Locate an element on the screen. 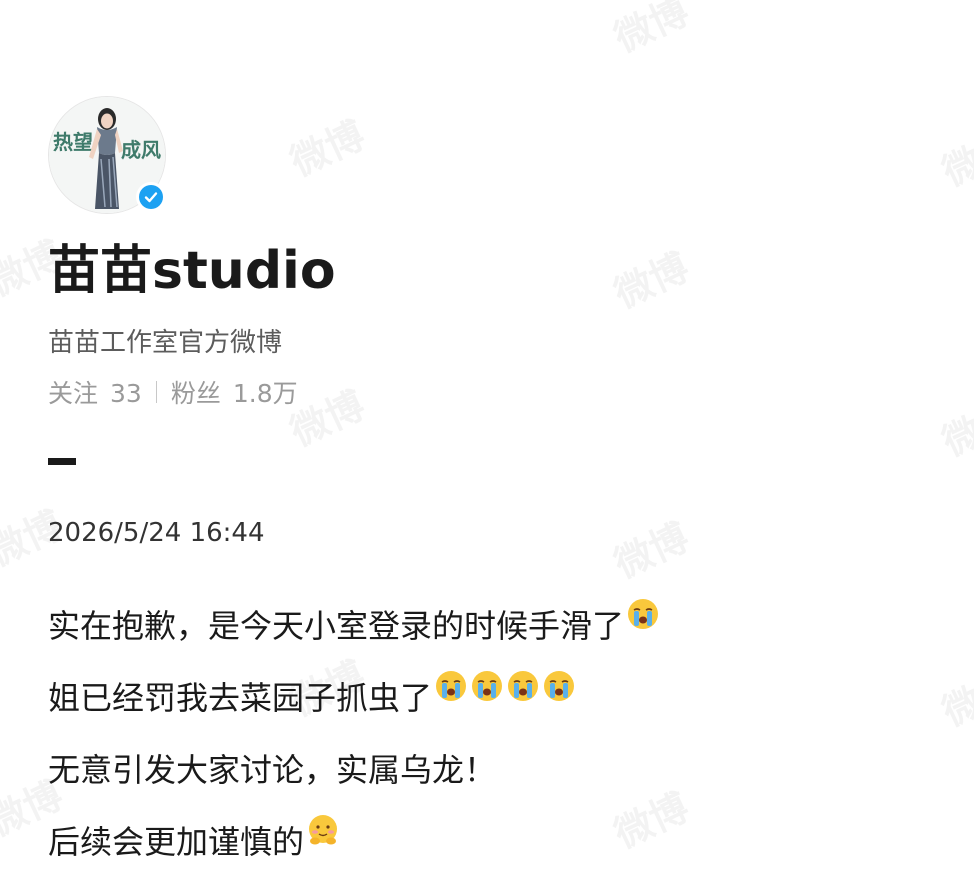 The height and width of the screenshot is (878, 974). post-line: 后续会更加谨慎的 is located at coordinates (354, 836).